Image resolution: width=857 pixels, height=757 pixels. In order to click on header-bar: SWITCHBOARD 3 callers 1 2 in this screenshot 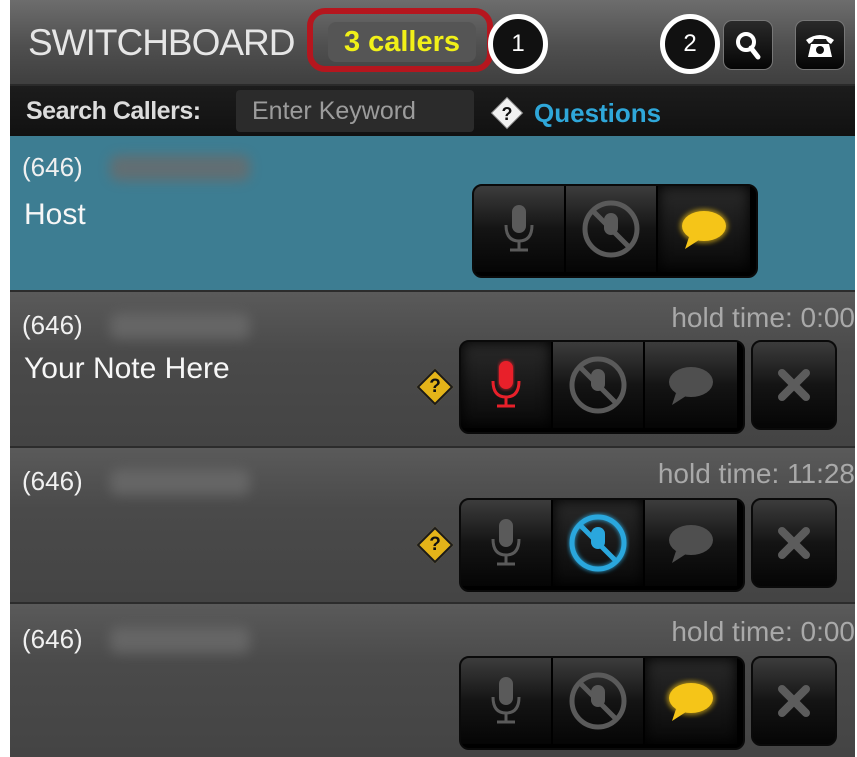, I will do `click(432, 43)`.